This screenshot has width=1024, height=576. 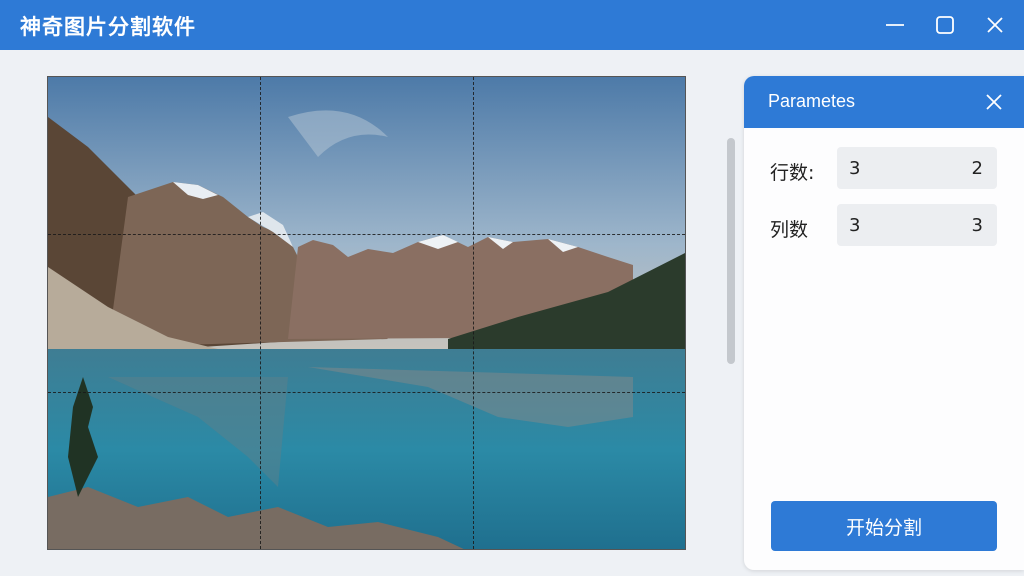 What do you see at coordinates (812, 101) in the screenshot?
I see `panel-title: Parametes` at bounding box center [812, 101].